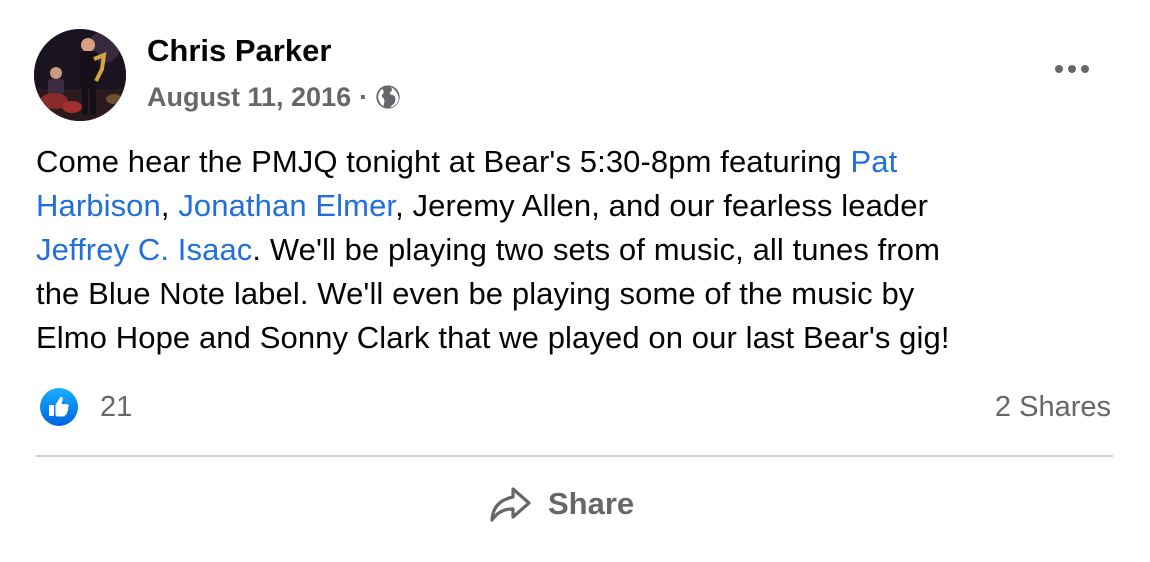  I want to click on post-meta: August 11, 2016 ·, so click(274, 97).